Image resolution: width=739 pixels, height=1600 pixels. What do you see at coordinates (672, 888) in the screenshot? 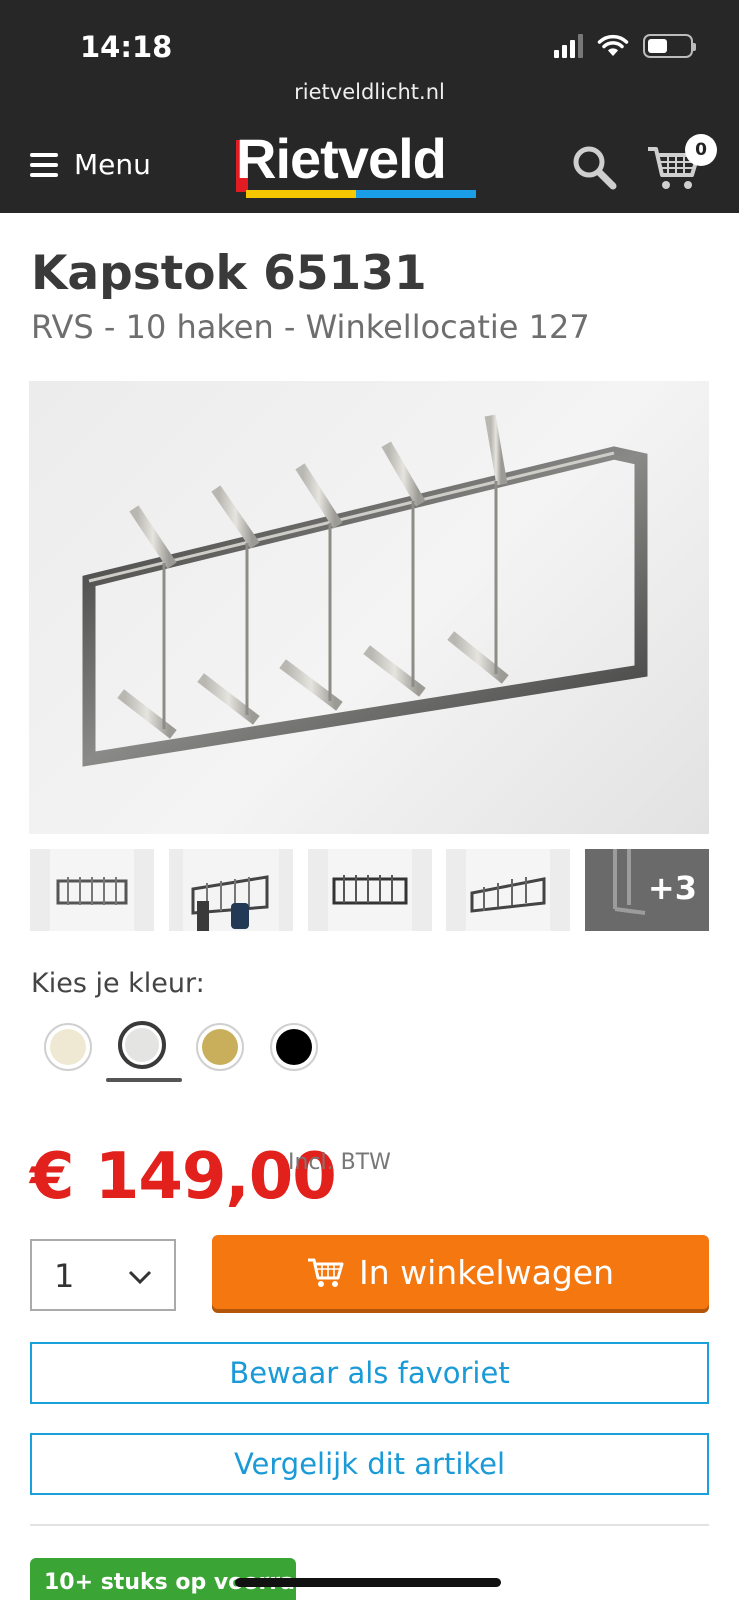
I see `thumbnail-more-label: +3` at bounding box center [672, 888].